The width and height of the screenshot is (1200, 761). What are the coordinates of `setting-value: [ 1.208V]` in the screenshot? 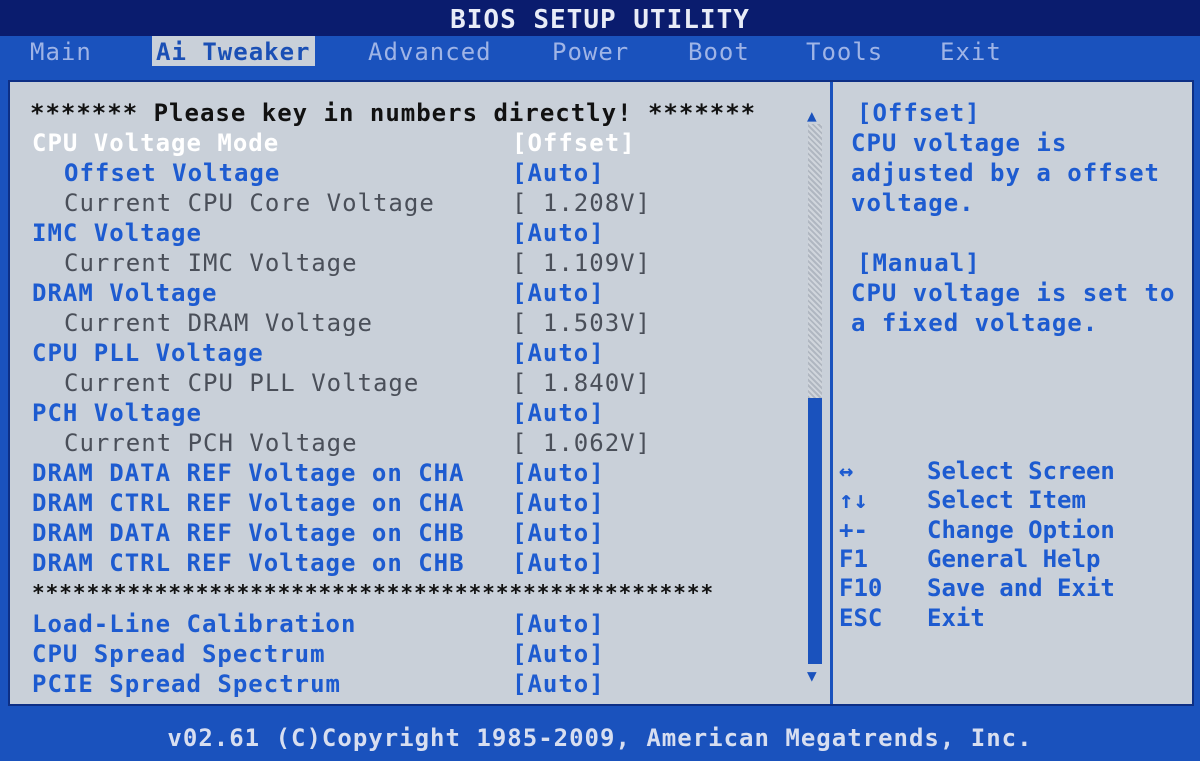 It's located at (582, 203).